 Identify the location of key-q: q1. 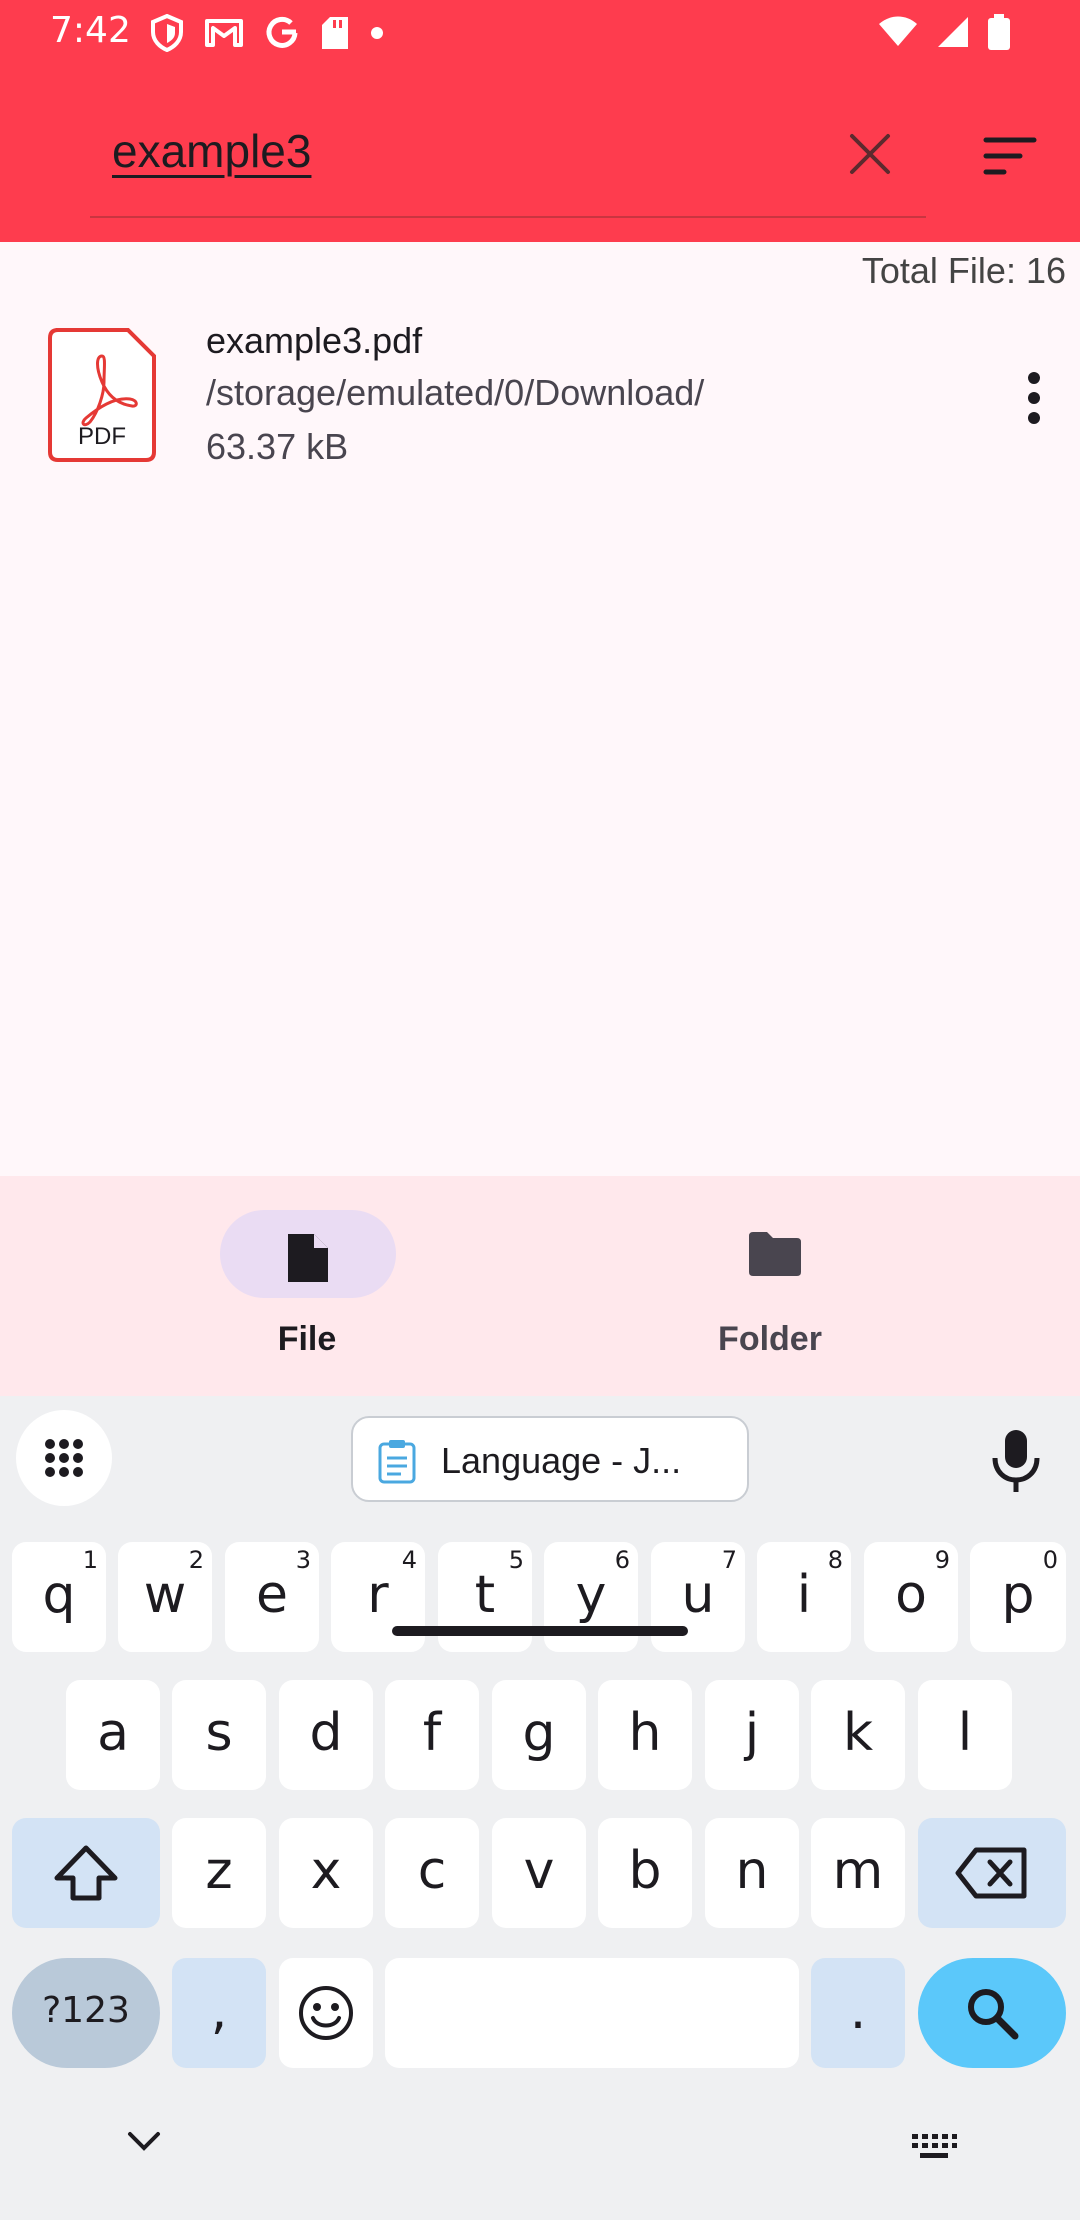
(59, 1597).